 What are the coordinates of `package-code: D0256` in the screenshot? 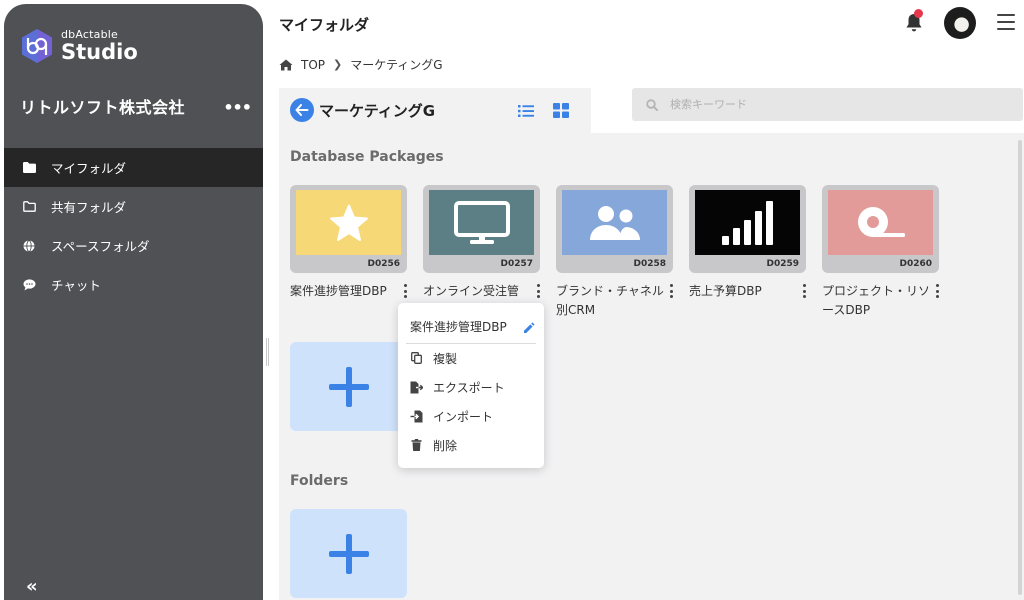 It's located at (383, 264).